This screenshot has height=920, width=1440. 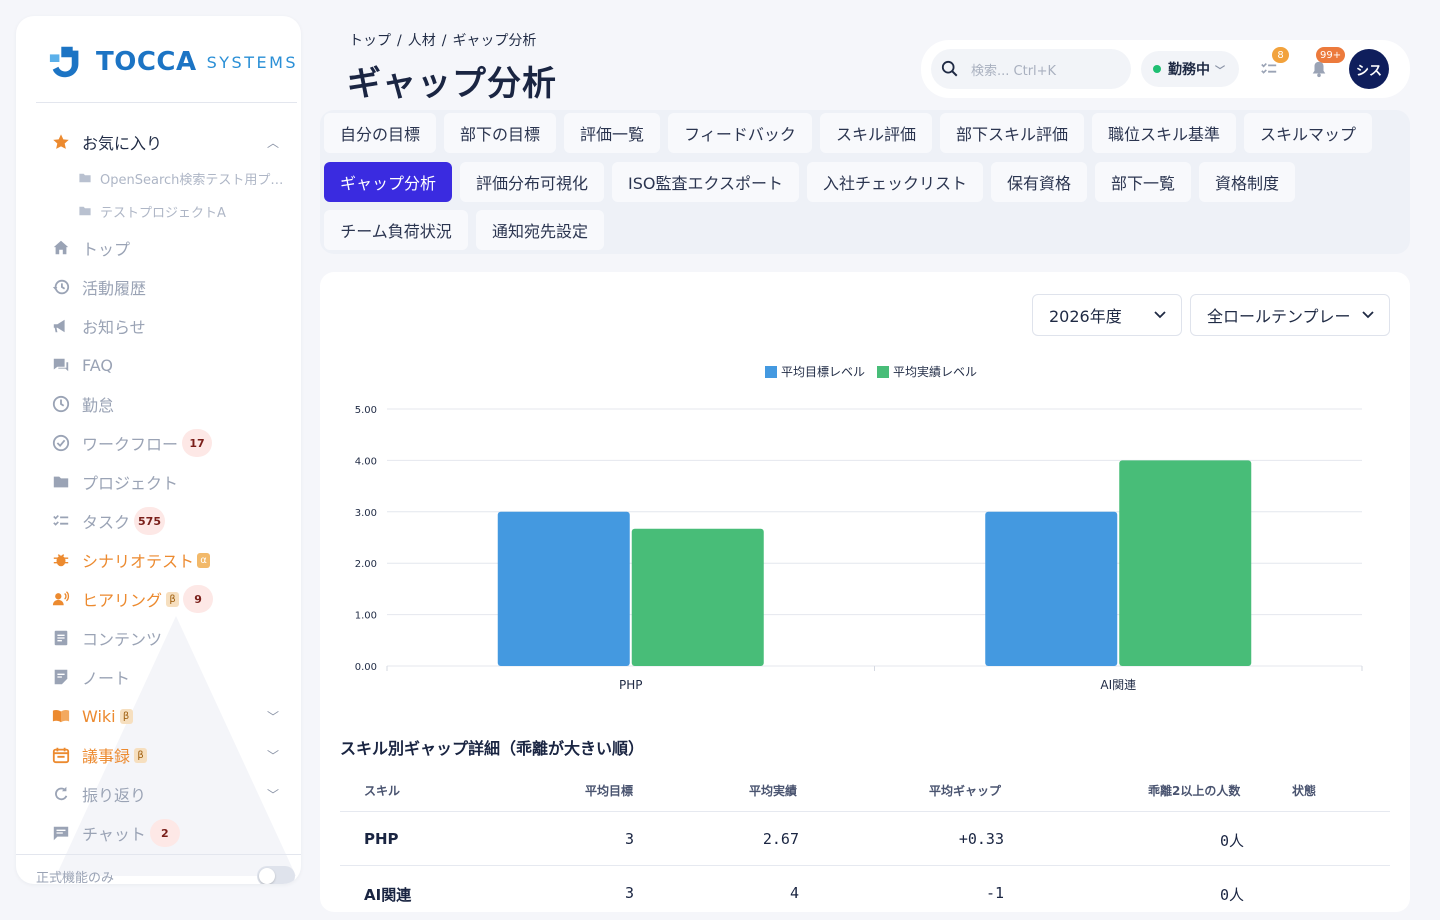 What do you see at coordinates (167, 482) in the screenshot?
I see `sidebar-item-project: プロジェクト` at bounding box center [167, 482].